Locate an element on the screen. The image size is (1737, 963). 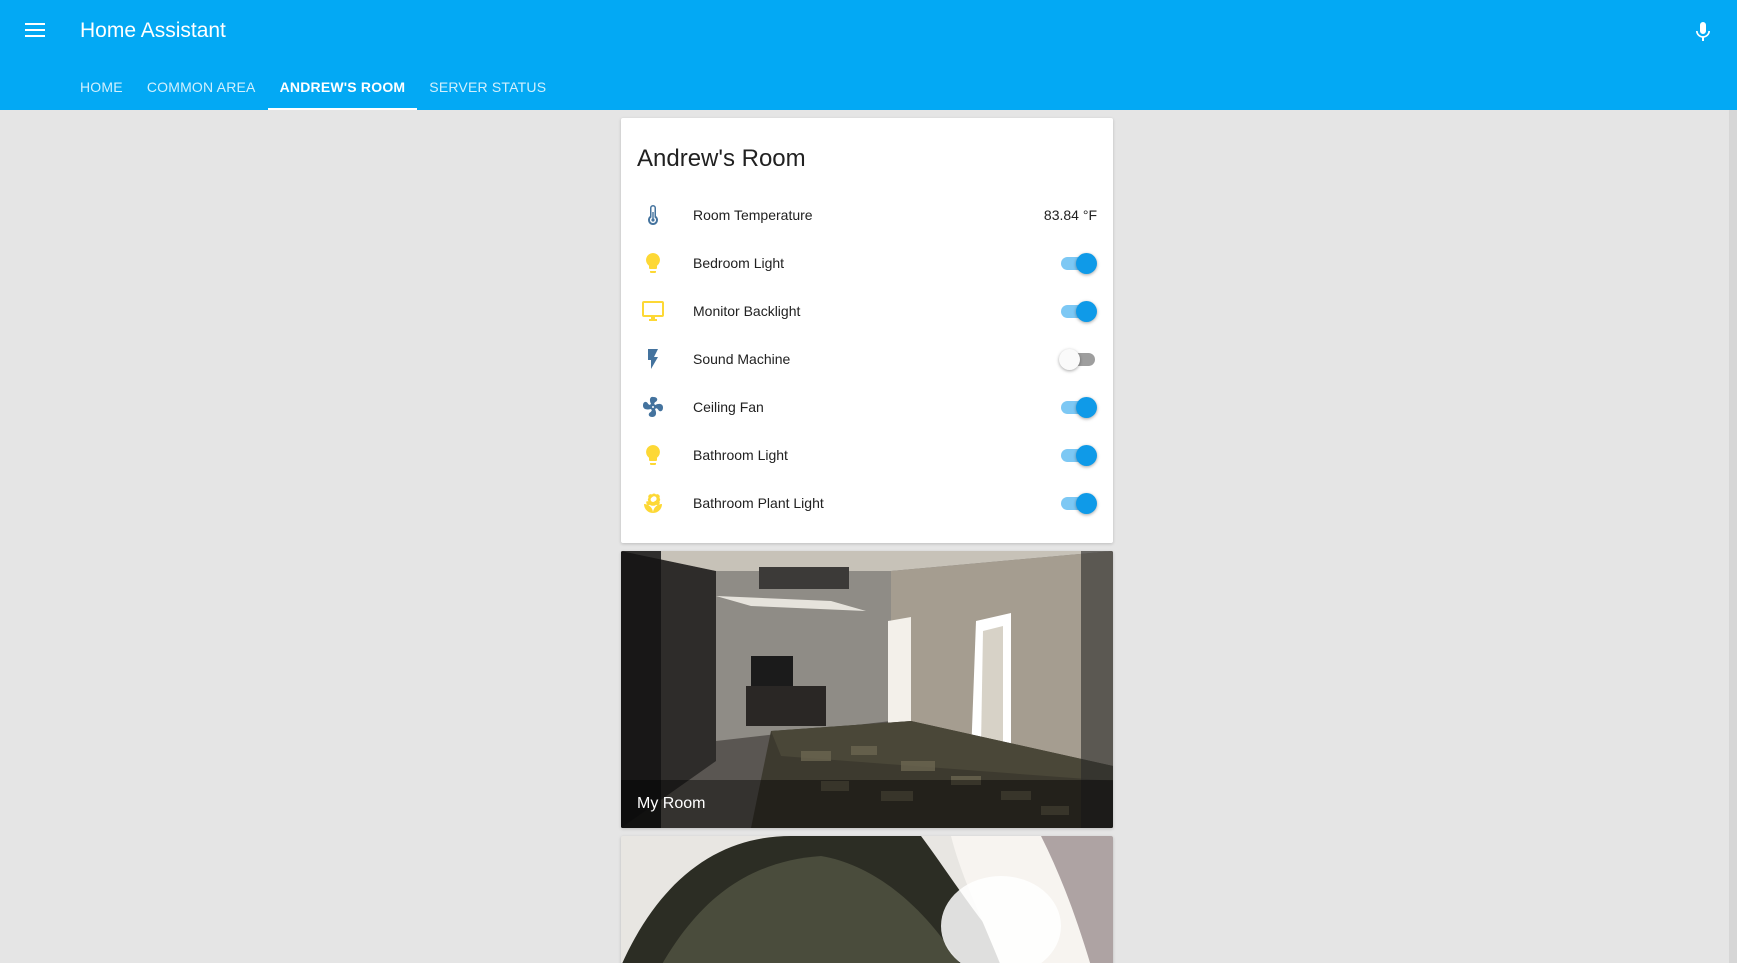
tab-home: HOME is located at coordinates (101, 89).